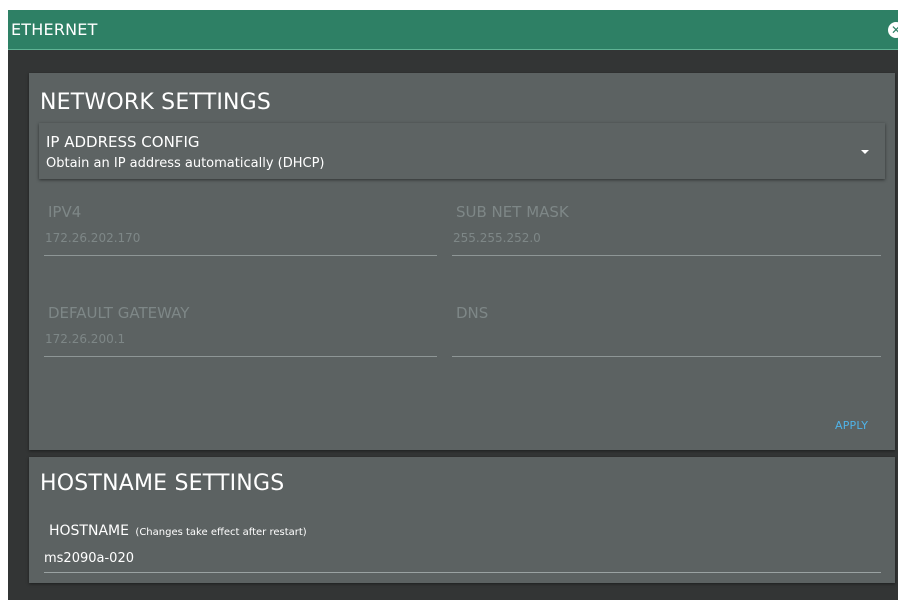  What do you see at coordinates (240, 255) in the screenshot?
I see `ipv4-underline` at bounding box center [240, 255].